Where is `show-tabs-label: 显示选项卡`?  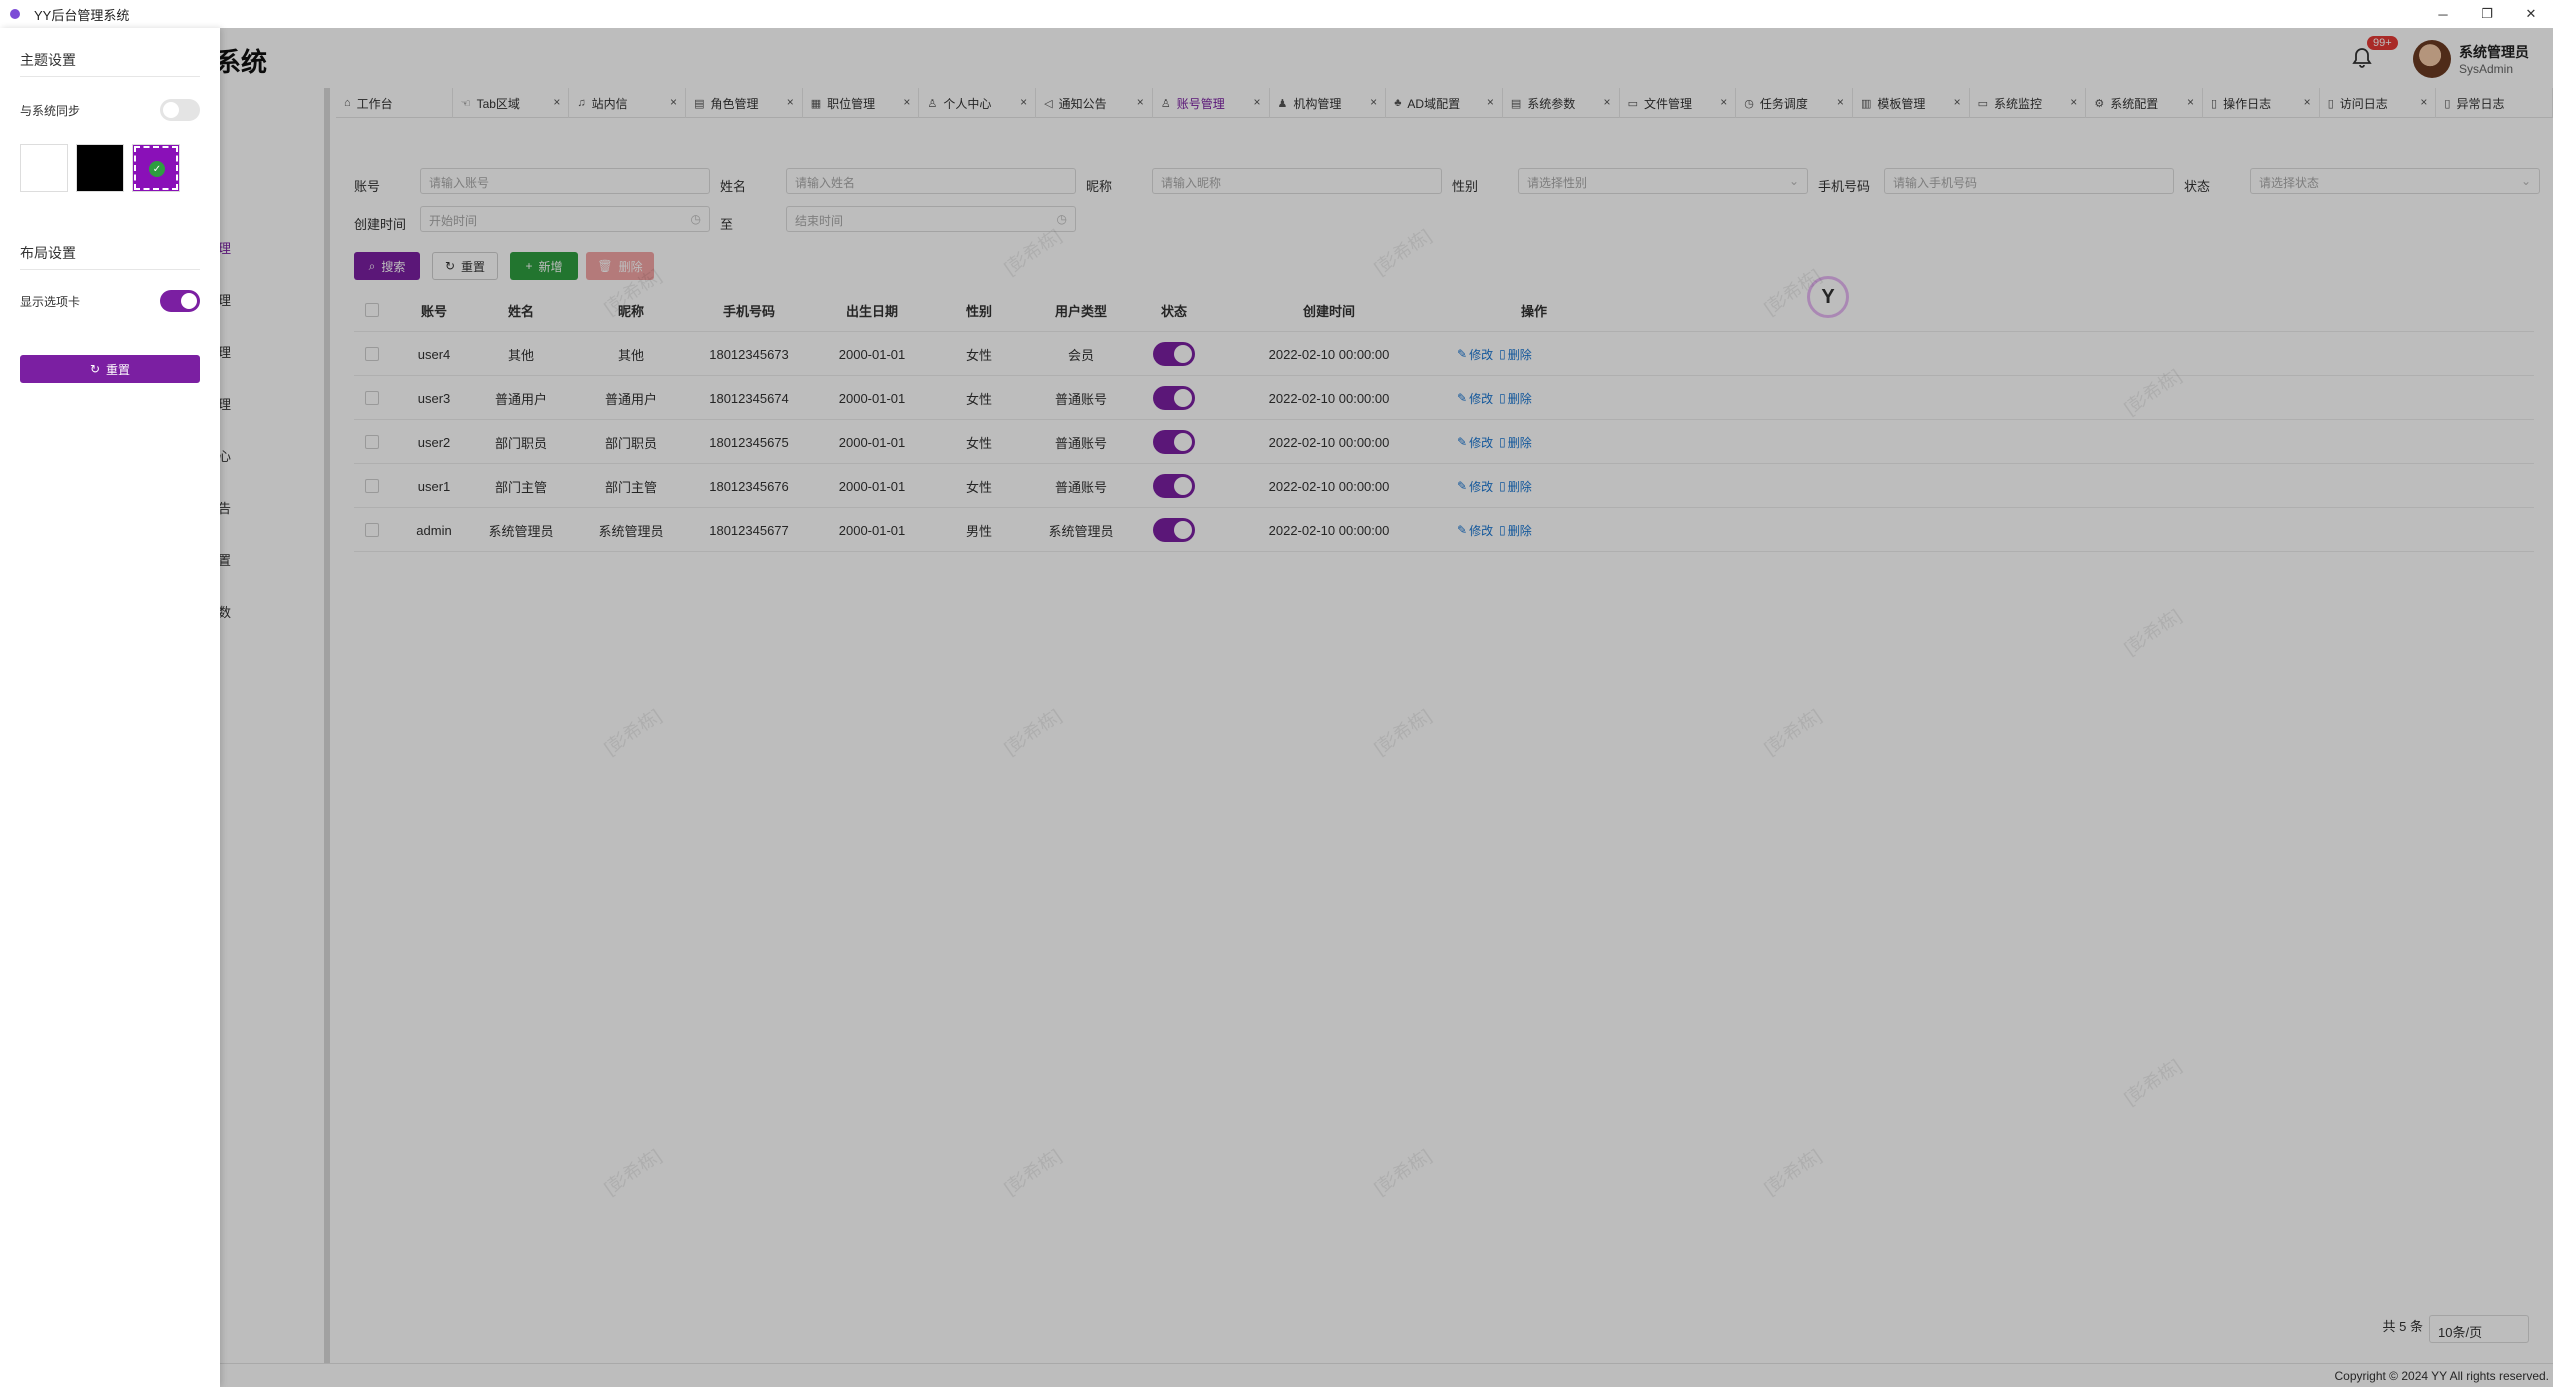
show-tabs-label: 显示选项卡 is located at coordinates (50, 302).